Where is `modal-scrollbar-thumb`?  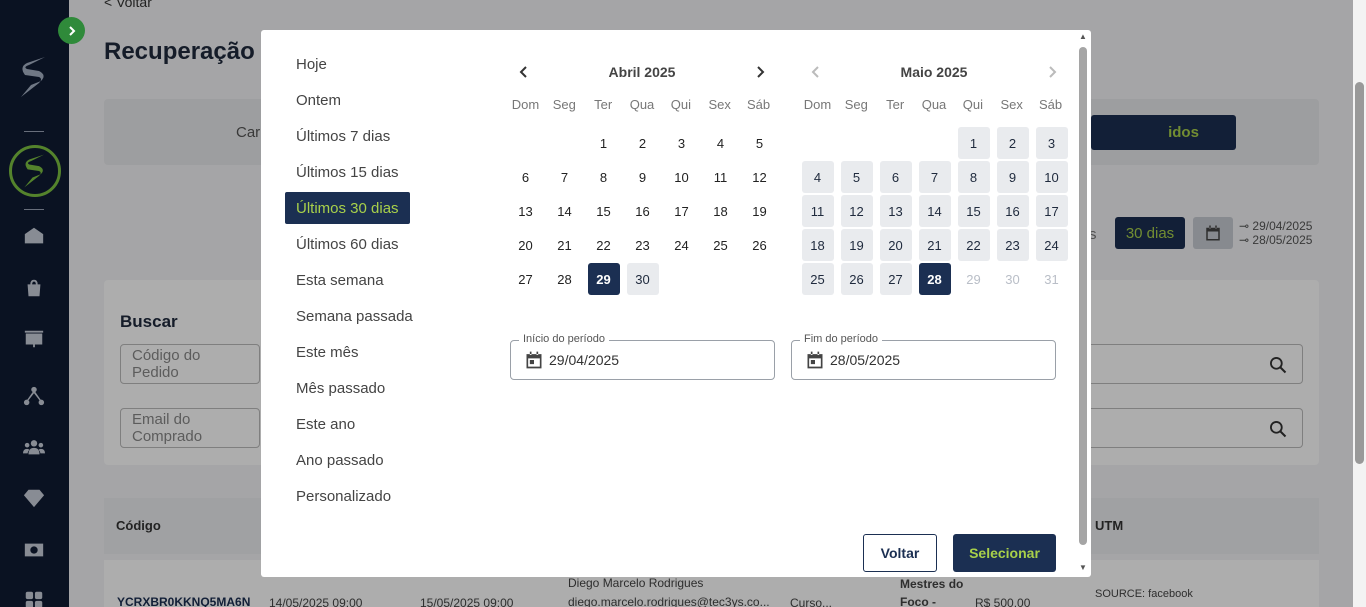
modal-scrollbar-thumb is located at coordinates (1083, 296).